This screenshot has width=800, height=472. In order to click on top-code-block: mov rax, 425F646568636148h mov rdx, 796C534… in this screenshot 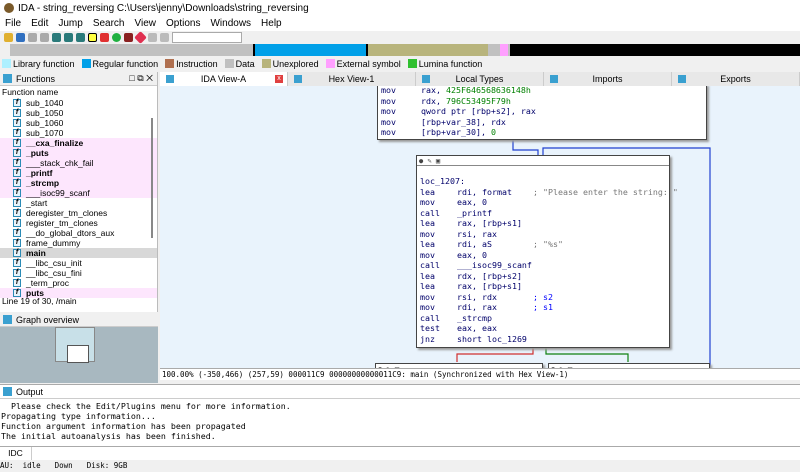, I will do `click(542, 113)`.